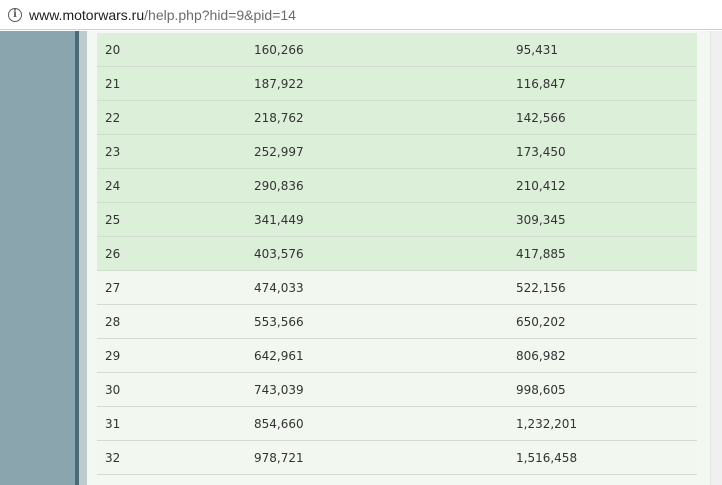 Image resolution: width=722 pixels, height=485 pixels. I want to click on table-row: 23 252,997 173,450, so click(397, 152).